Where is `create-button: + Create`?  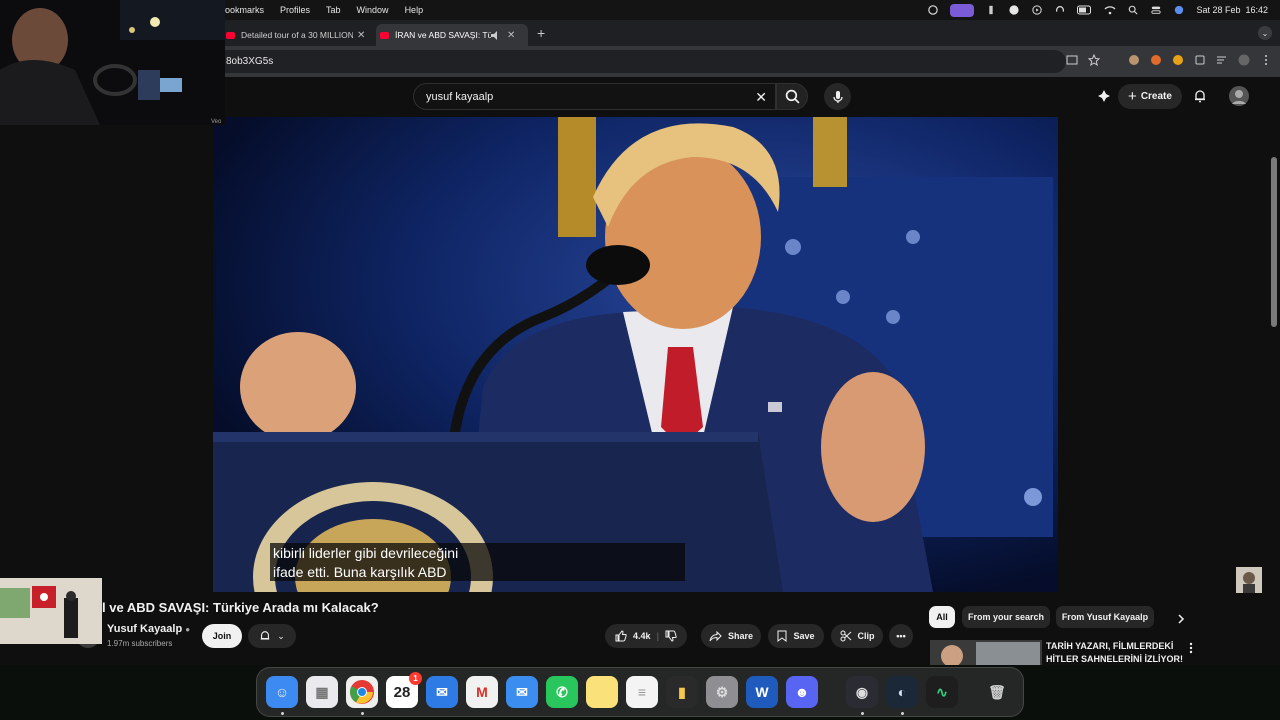
create-button: + Create is located at coordinates (1150, 96).